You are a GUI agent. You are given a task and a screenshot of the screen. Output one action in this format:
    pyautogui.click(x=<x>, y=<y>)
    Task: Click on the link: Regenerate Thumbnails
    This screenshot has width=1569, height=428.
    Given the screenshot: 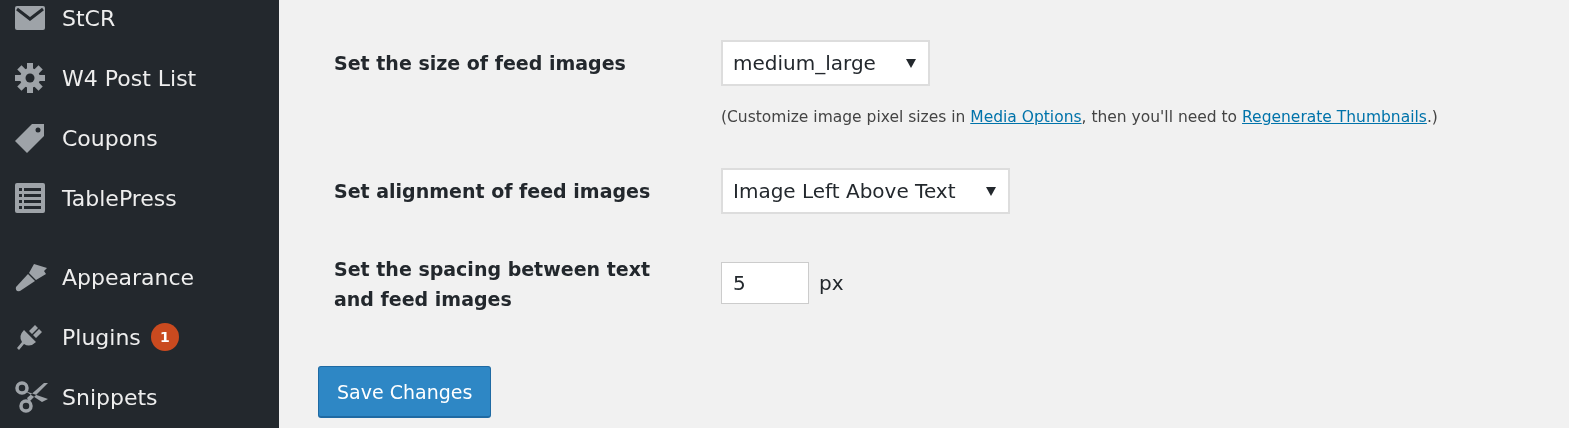 What is the action you would take?
    pyautogui.click(x=1334, y=117)
    